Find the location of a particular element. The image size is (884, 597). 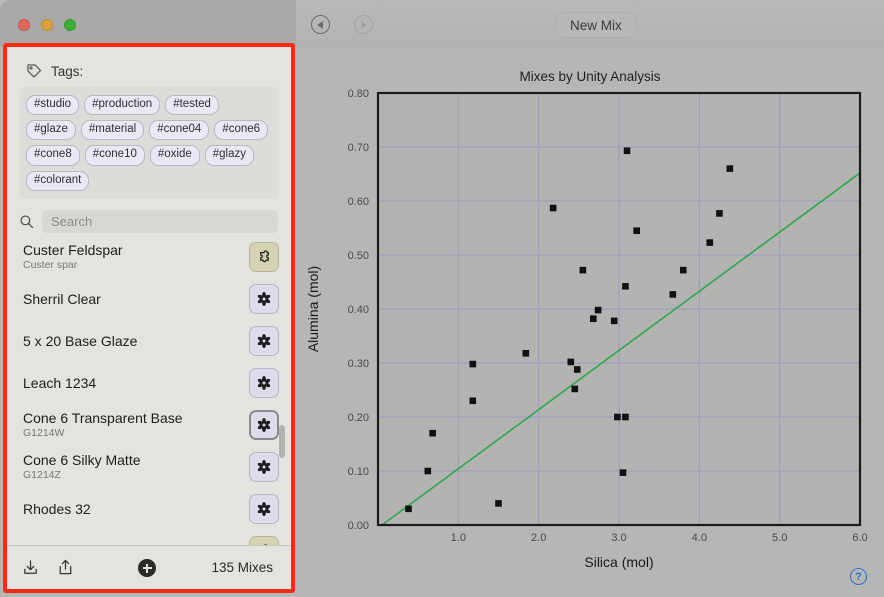

y-axis-title: Alumina (mol) is located at coordinates (313, 309).